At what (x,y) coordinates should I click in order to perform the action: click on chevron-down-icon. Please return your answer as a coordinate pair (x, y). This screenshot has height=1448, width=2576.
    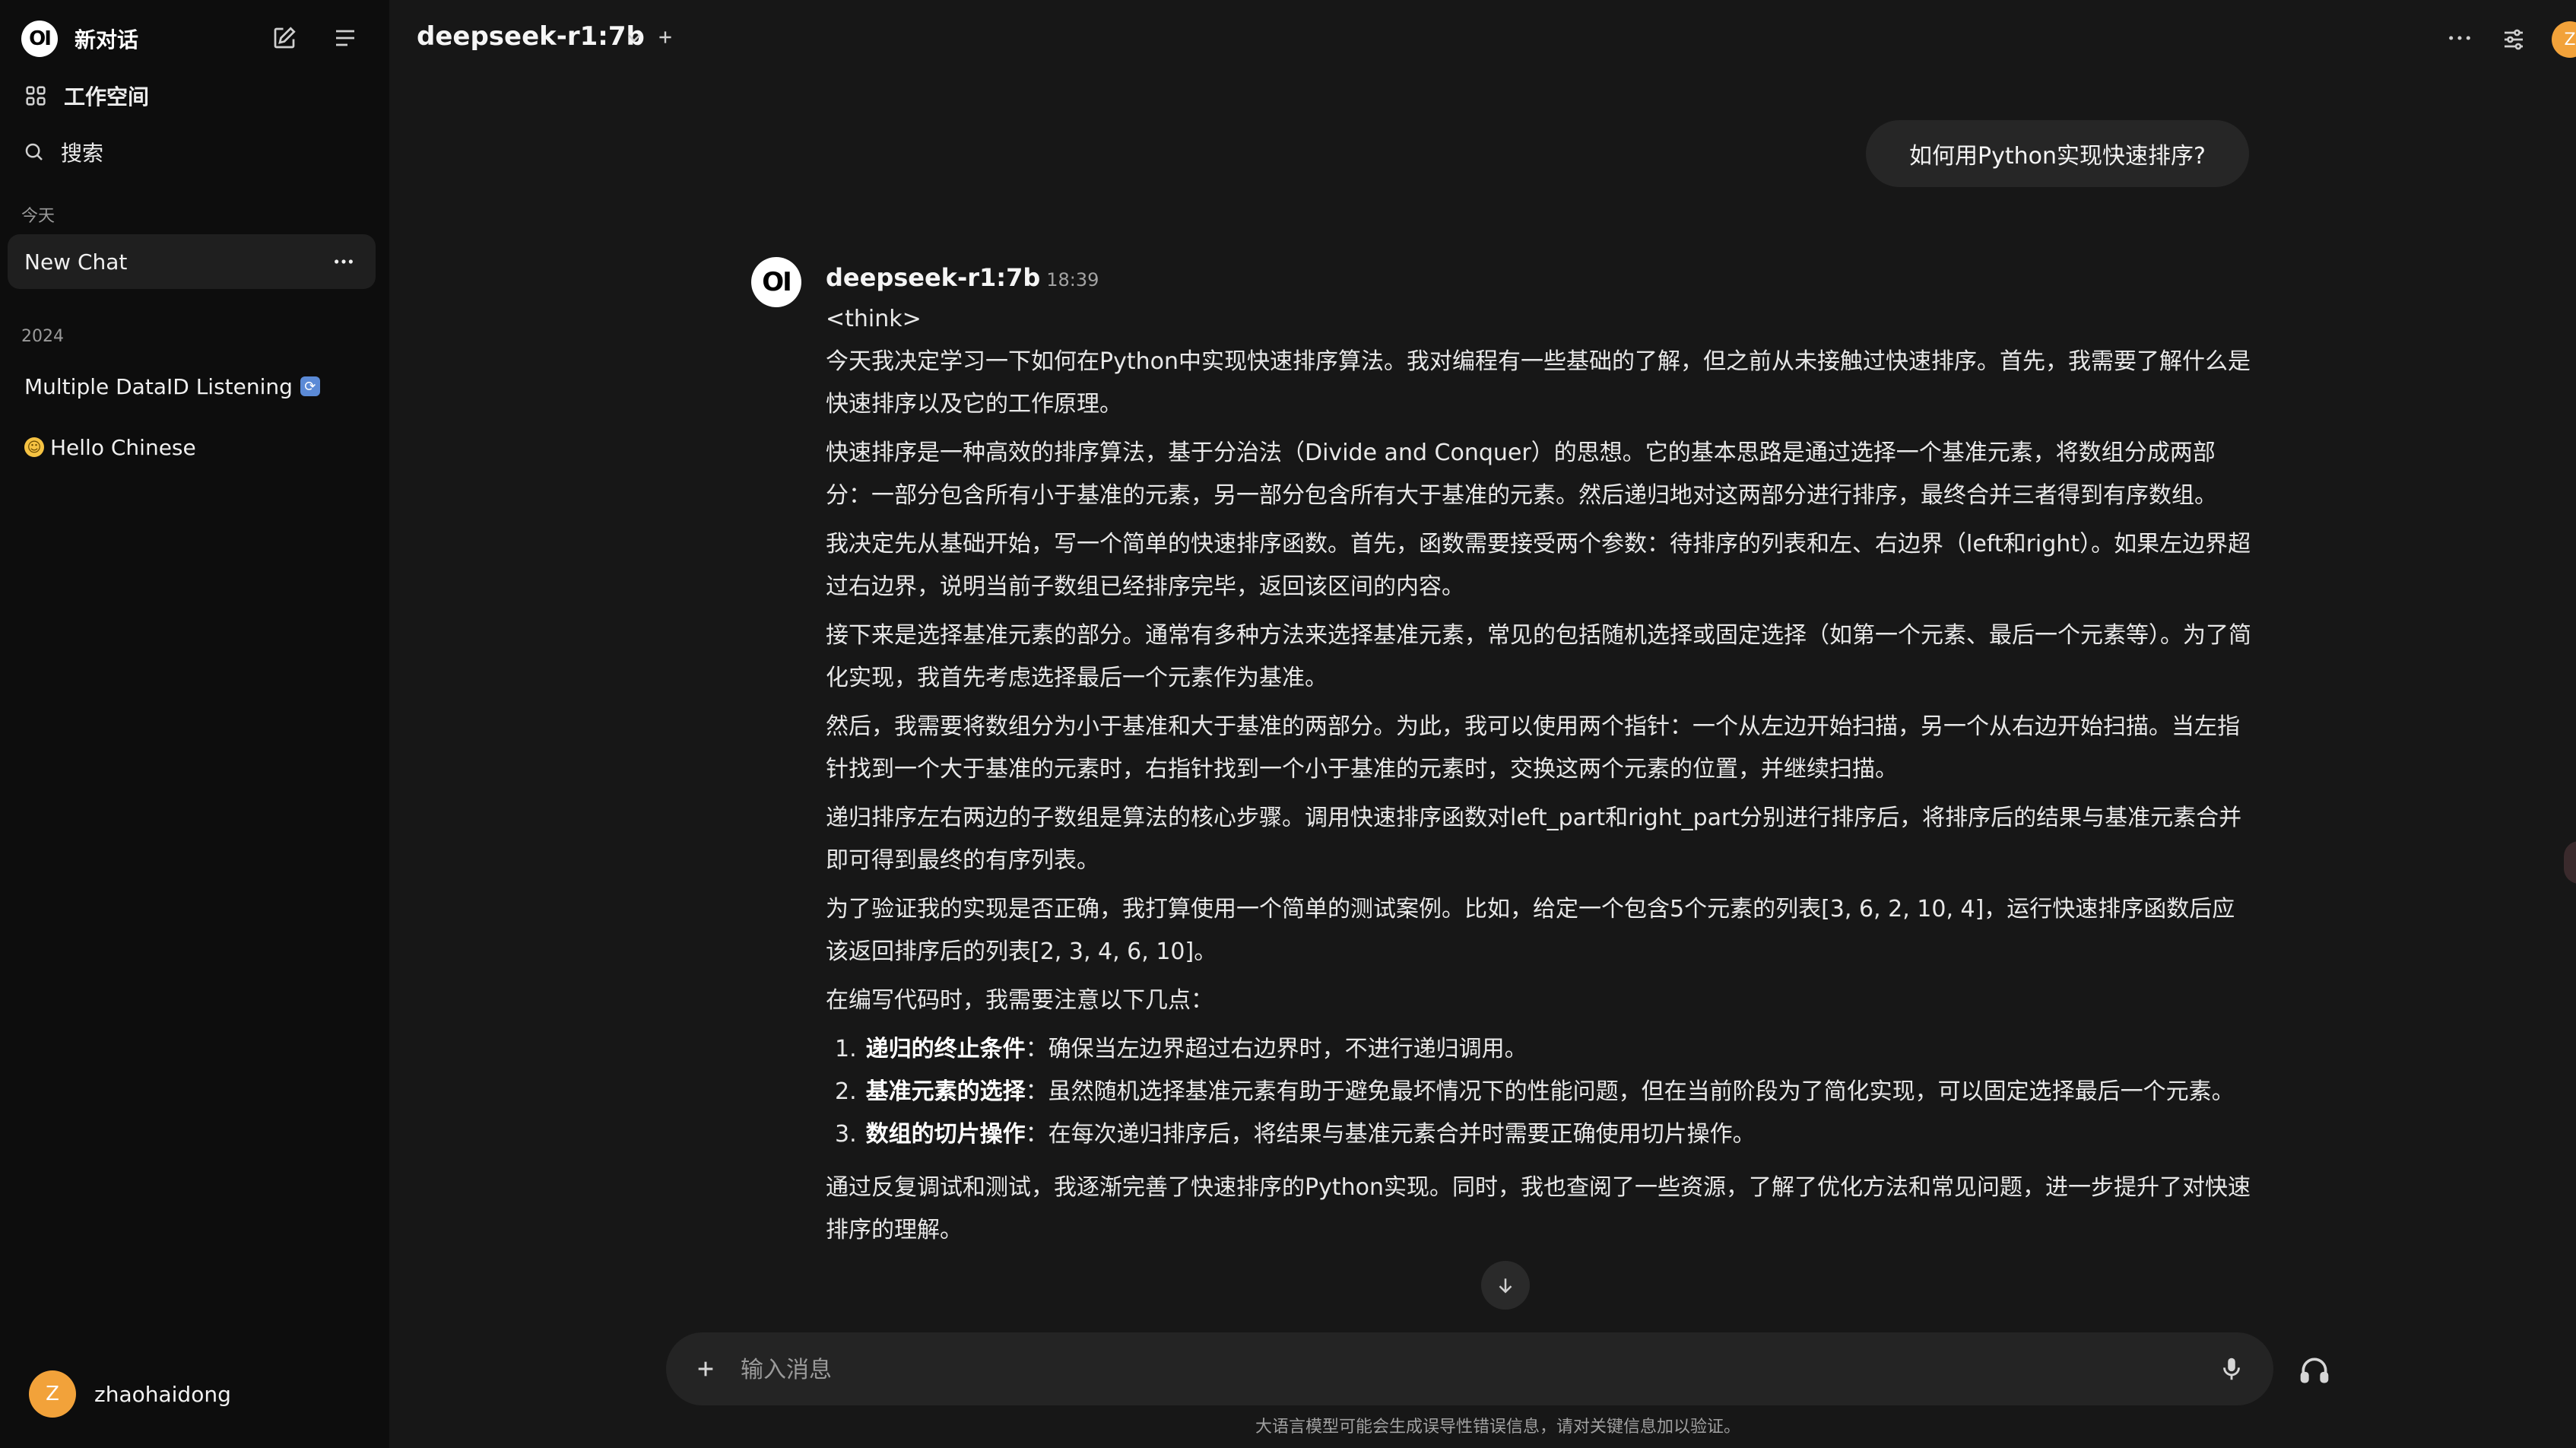
    Looking at the image, I should click on (634, 38).